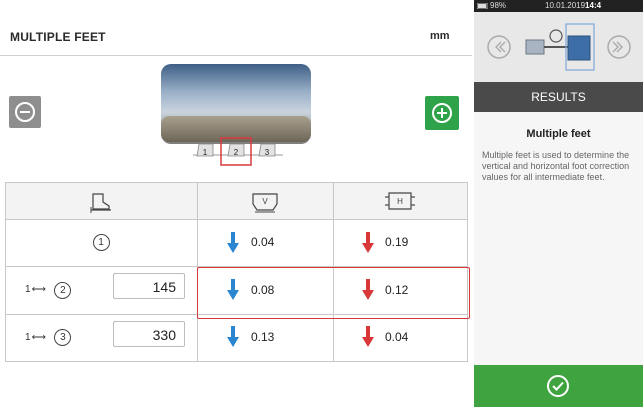  What do you see at coordinates (100, 203) in the screenshot?
I see `foot-distance-icon` at bounding box center [100, 203].